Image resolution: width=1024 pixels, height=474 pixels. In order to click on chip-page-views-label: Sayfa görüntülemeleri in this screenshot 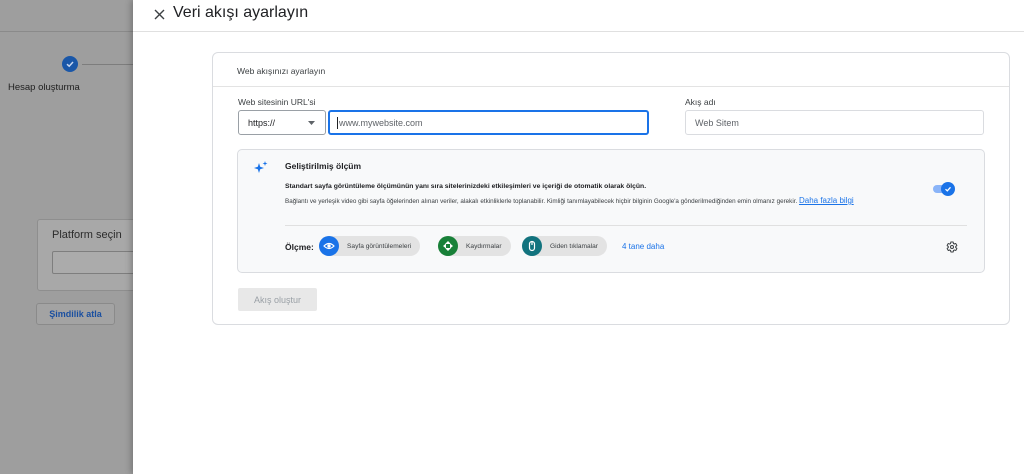, I will do `click(379, 246)`.